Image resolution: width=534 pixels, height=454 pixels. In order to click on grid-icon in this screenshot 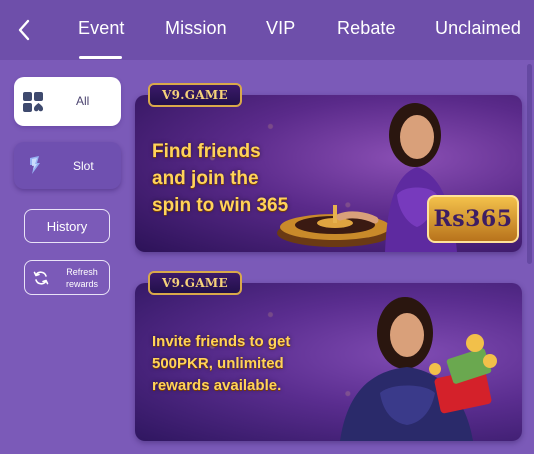, I will do `click(33, 102)`.